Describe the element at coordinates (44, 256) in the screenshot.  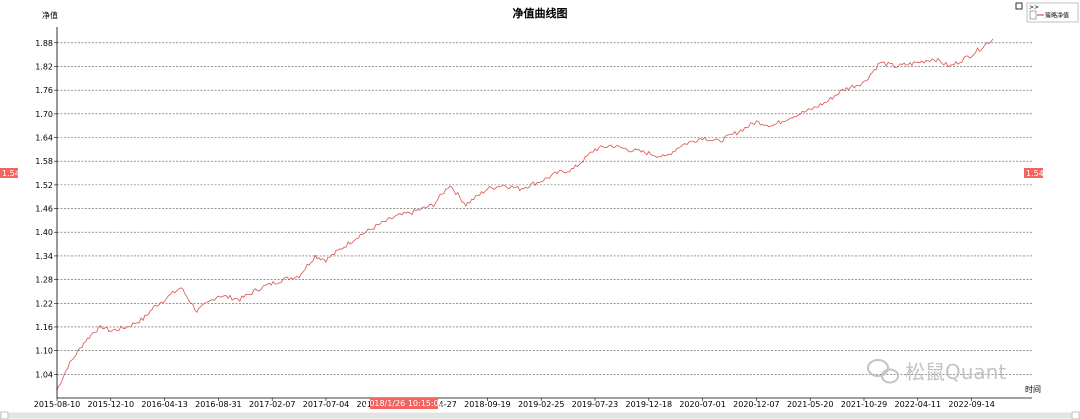
I see `y-tick-label: 1.34` at that location.